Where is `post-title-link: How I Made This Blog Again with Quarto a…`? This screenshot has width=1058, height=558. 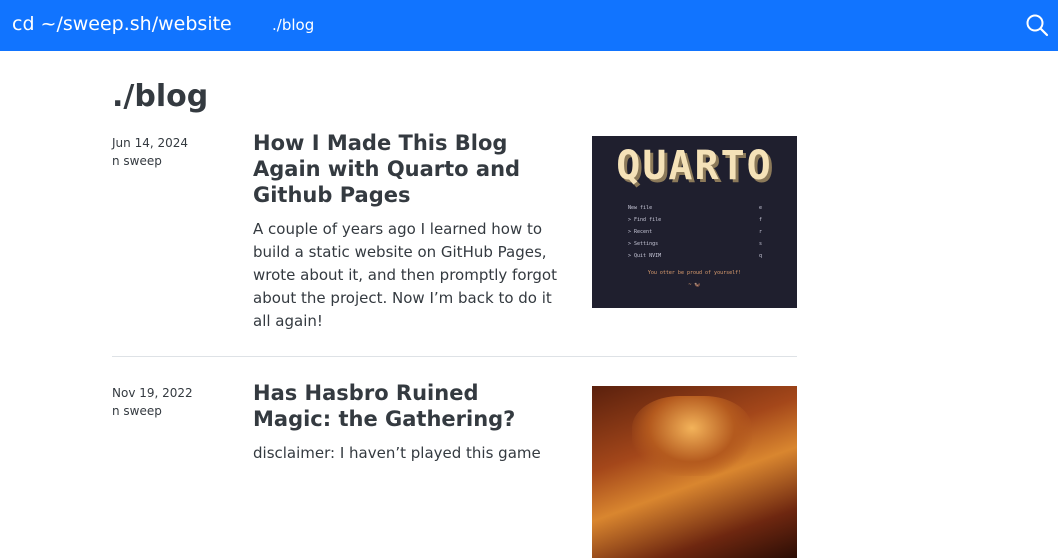
post-title-link: How I Made This Blog Again with Quarto a… is located at coordinates (405, 169).